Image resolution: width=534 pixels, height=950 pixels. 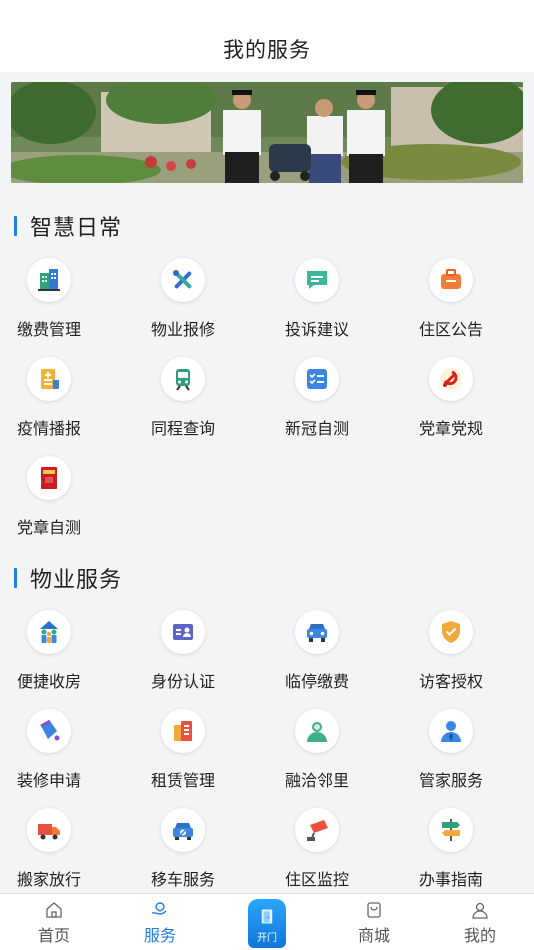 What do you see at coordinates (451, 632) in the screenshot?
I see `shield-check-icon` at bounding box center [451, 632].